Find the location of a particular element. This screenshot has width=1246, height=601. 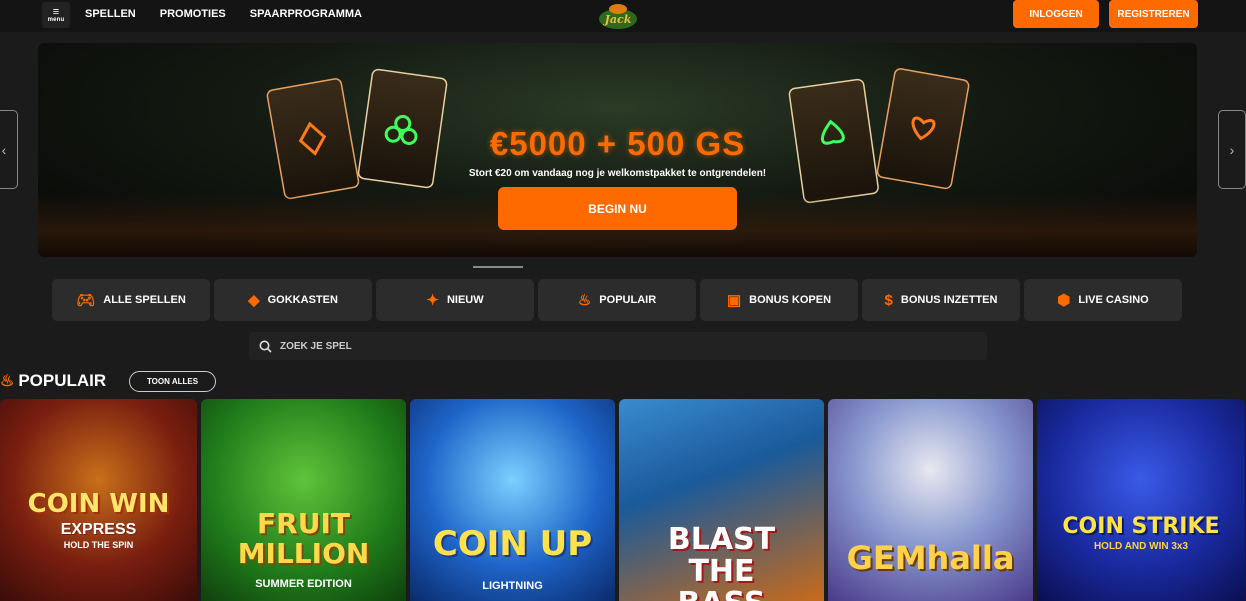

game-card-coin-strike: COIN STRIKE HOLD AND WIN 3x3 is located at coordinates (1141, 500).